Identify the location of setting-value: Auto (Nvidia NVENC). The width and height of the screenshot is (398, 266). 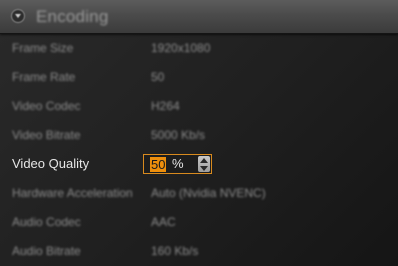
(208, 193).